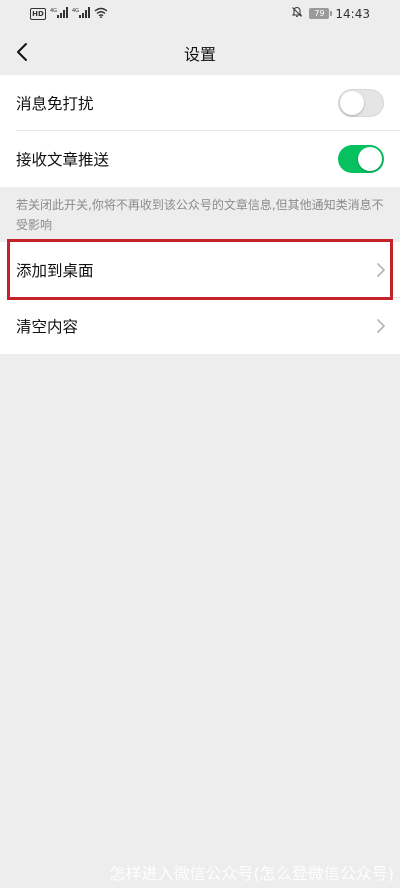 The height and width of the screenshot is (888, 400). What do you see at coordinates (352, 13) in the screenshot?
I see `status-time: 14:43` at bounding box center [352, 13].